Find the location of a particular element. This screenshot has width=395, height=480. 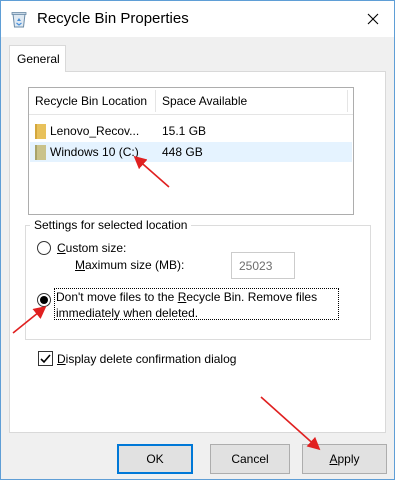

ok-button: OK is located at coordinates (155, 459).